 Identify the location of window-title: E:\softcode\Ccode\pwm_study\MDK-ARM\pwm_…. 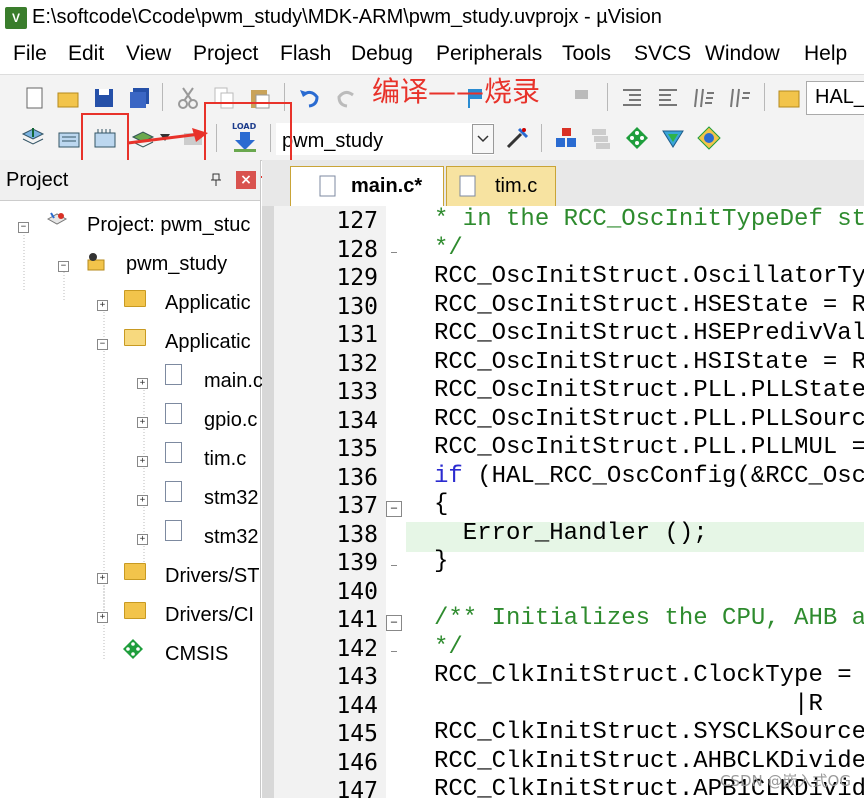
(347, 17).